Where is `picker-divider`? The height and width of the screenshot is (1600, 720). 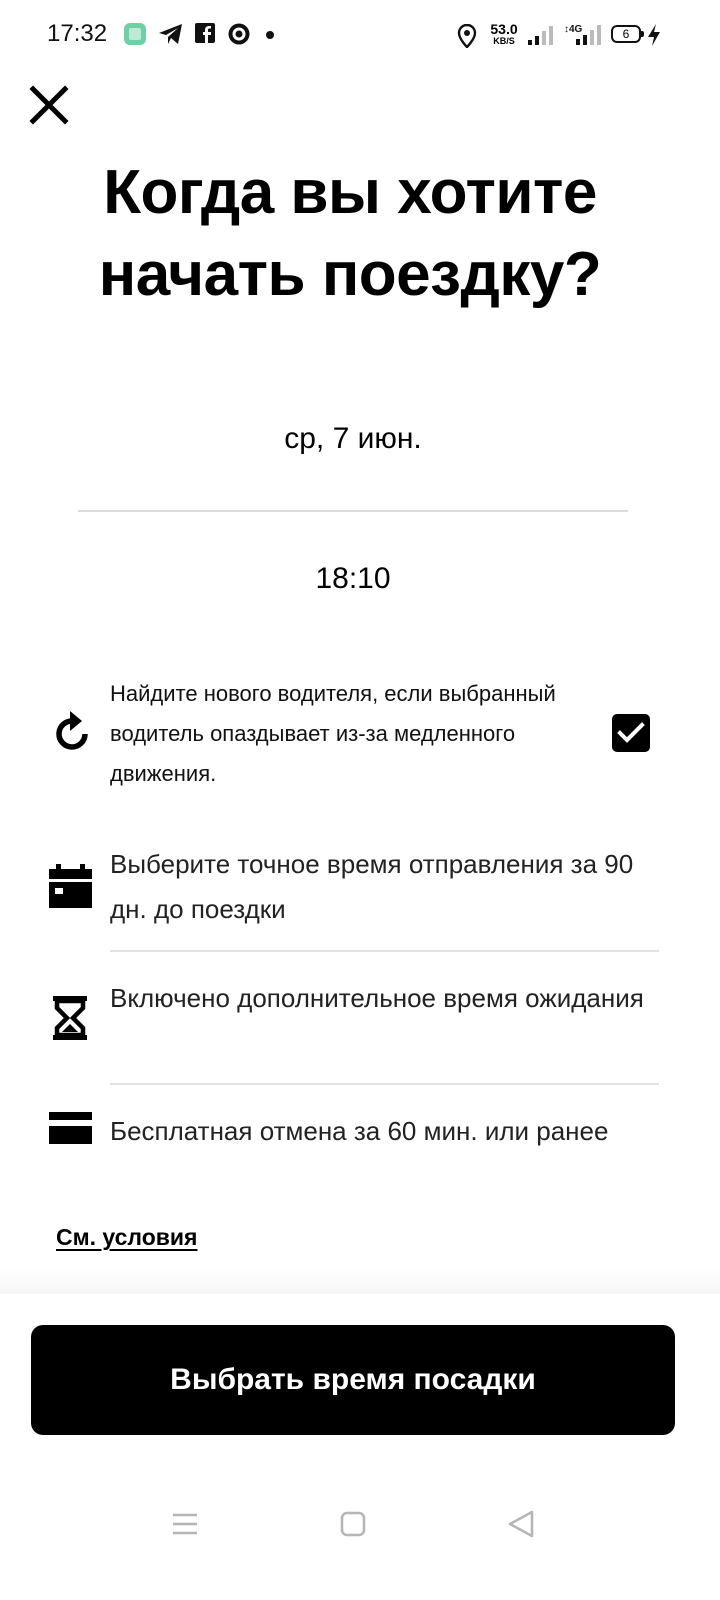
picker-divider is located at coordinates (353, 511).